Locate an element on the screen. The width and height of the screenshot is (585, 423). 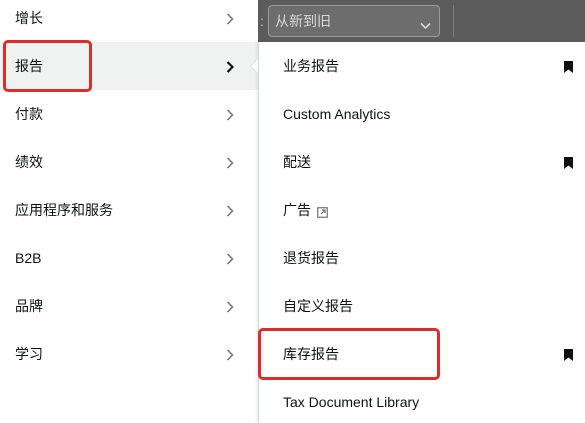
submenu-item-label-wrap: 广告 is located at coordinates (305, 210).